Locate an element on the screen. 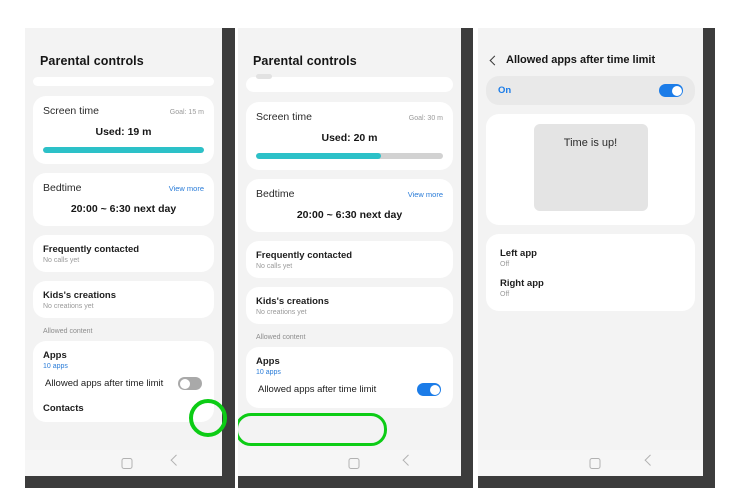 This screenshot has height=500, width=750. frequently-contacted-subtitle: No calls yet is located at coordinates (61, 260).